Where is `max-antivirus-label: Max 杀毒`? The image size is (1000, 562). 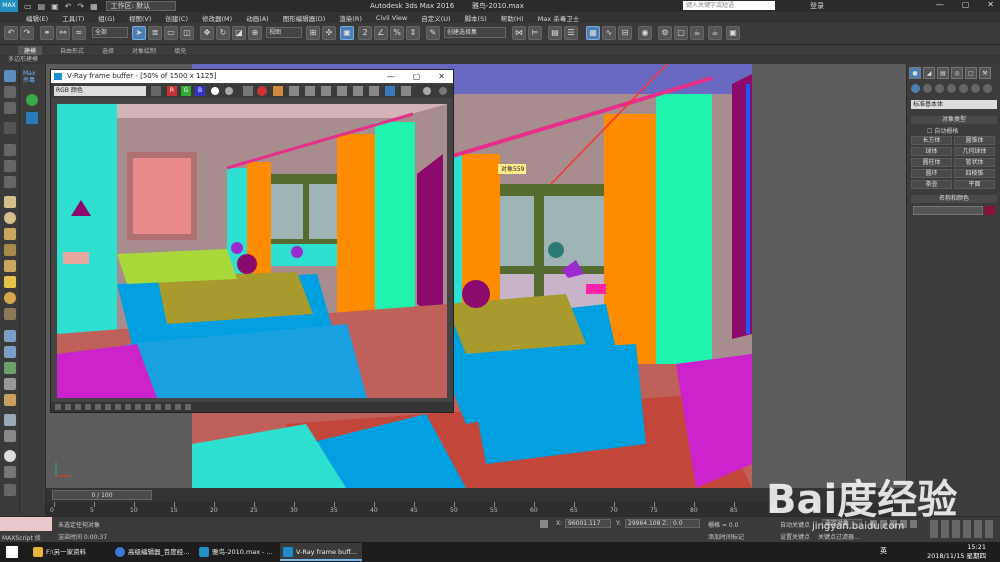 max-antivirus-label: Max 杀毒 is located at coordinates (33, 77).